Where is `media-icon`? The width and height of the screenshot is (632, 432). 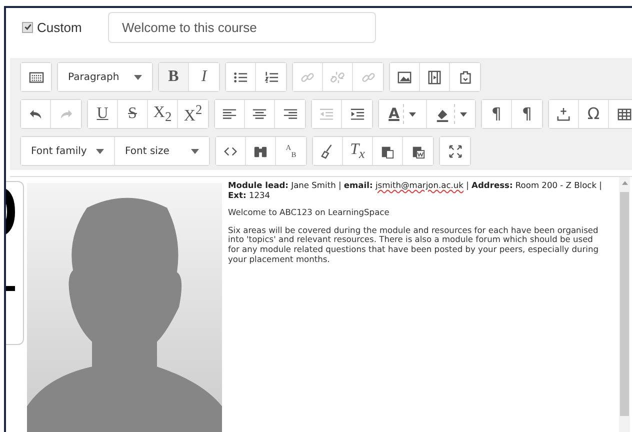
media-icon is located at coordinates (434, 77).